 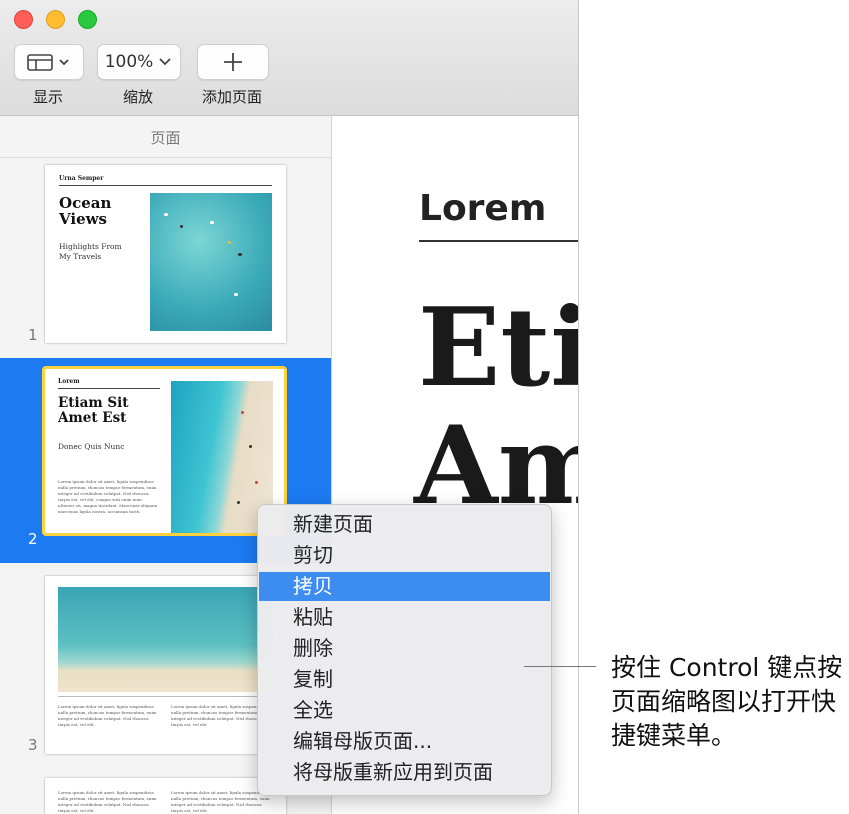 What do you see at coordinates (498, 348) in the screenshot?
I see `document-title-line-1: Etia` at bounding box center [498, 348].